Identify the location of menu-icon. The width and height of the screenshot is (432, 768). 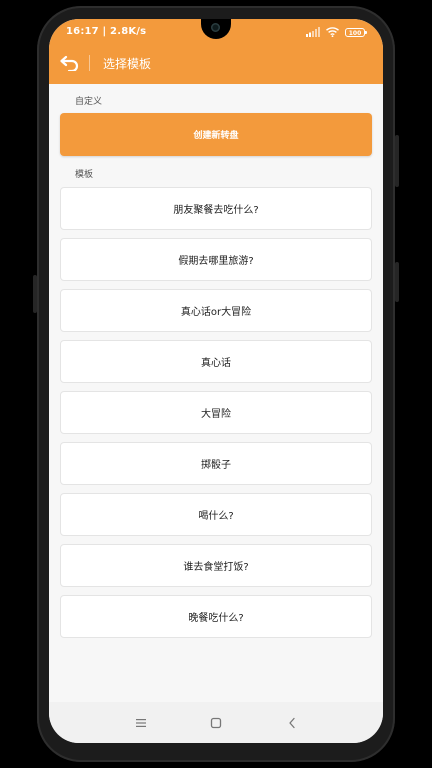
(141, 723).